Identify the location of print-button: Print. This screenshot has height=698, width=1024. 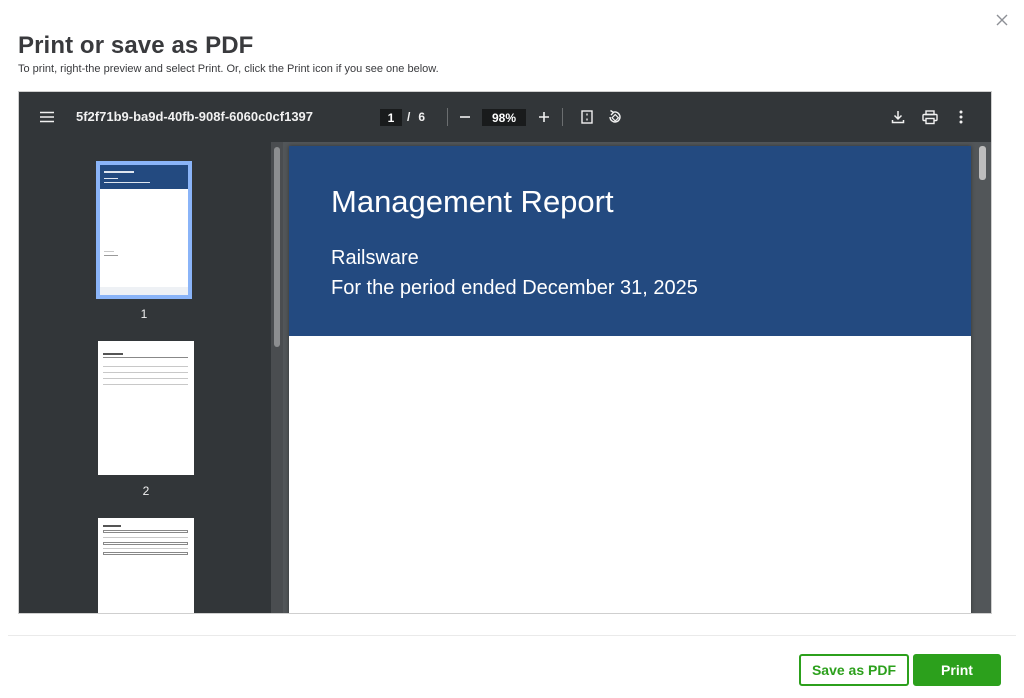
(957, 670).